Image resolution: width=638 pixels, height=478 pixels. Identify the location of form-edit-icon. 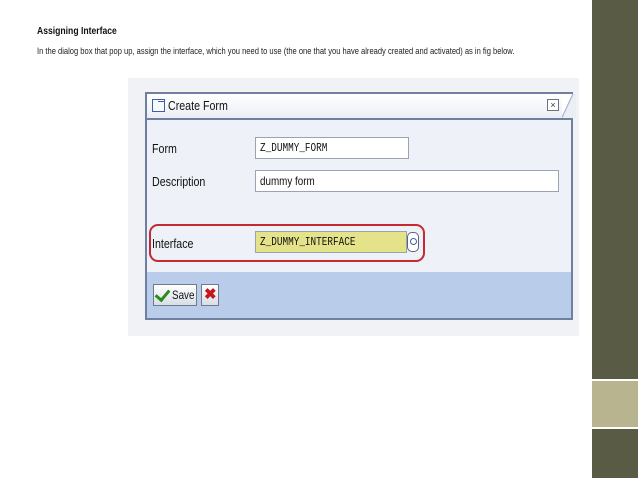
(158, 105).